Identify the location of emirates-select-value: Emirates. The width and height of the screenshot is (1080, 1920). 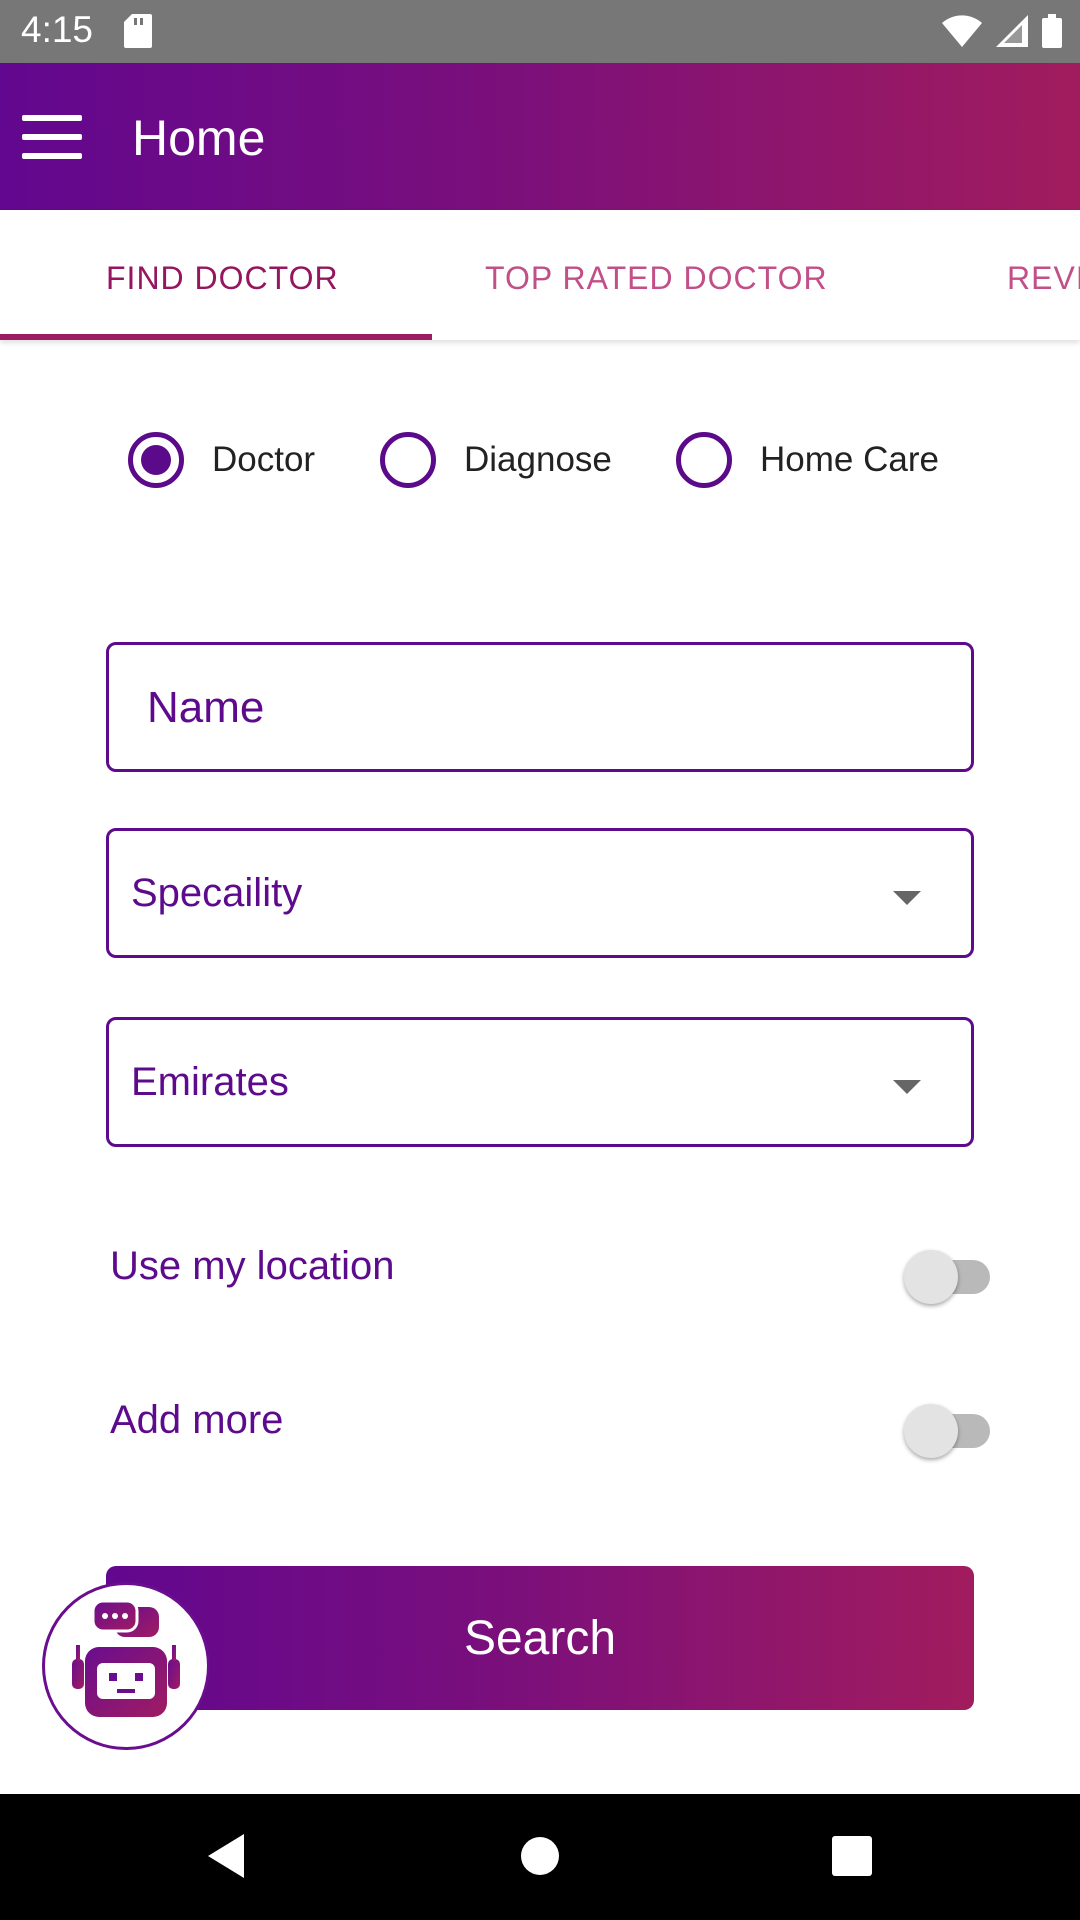
(210, 1082).